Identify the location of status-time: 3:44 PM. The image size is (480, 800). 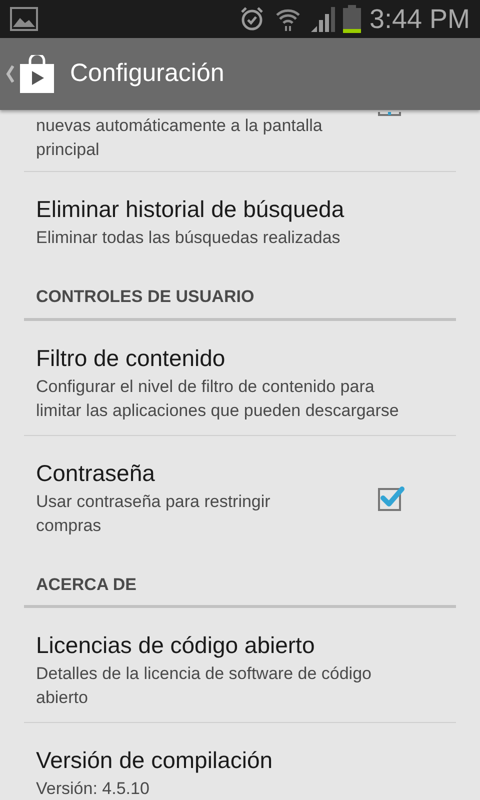
(419, 19).